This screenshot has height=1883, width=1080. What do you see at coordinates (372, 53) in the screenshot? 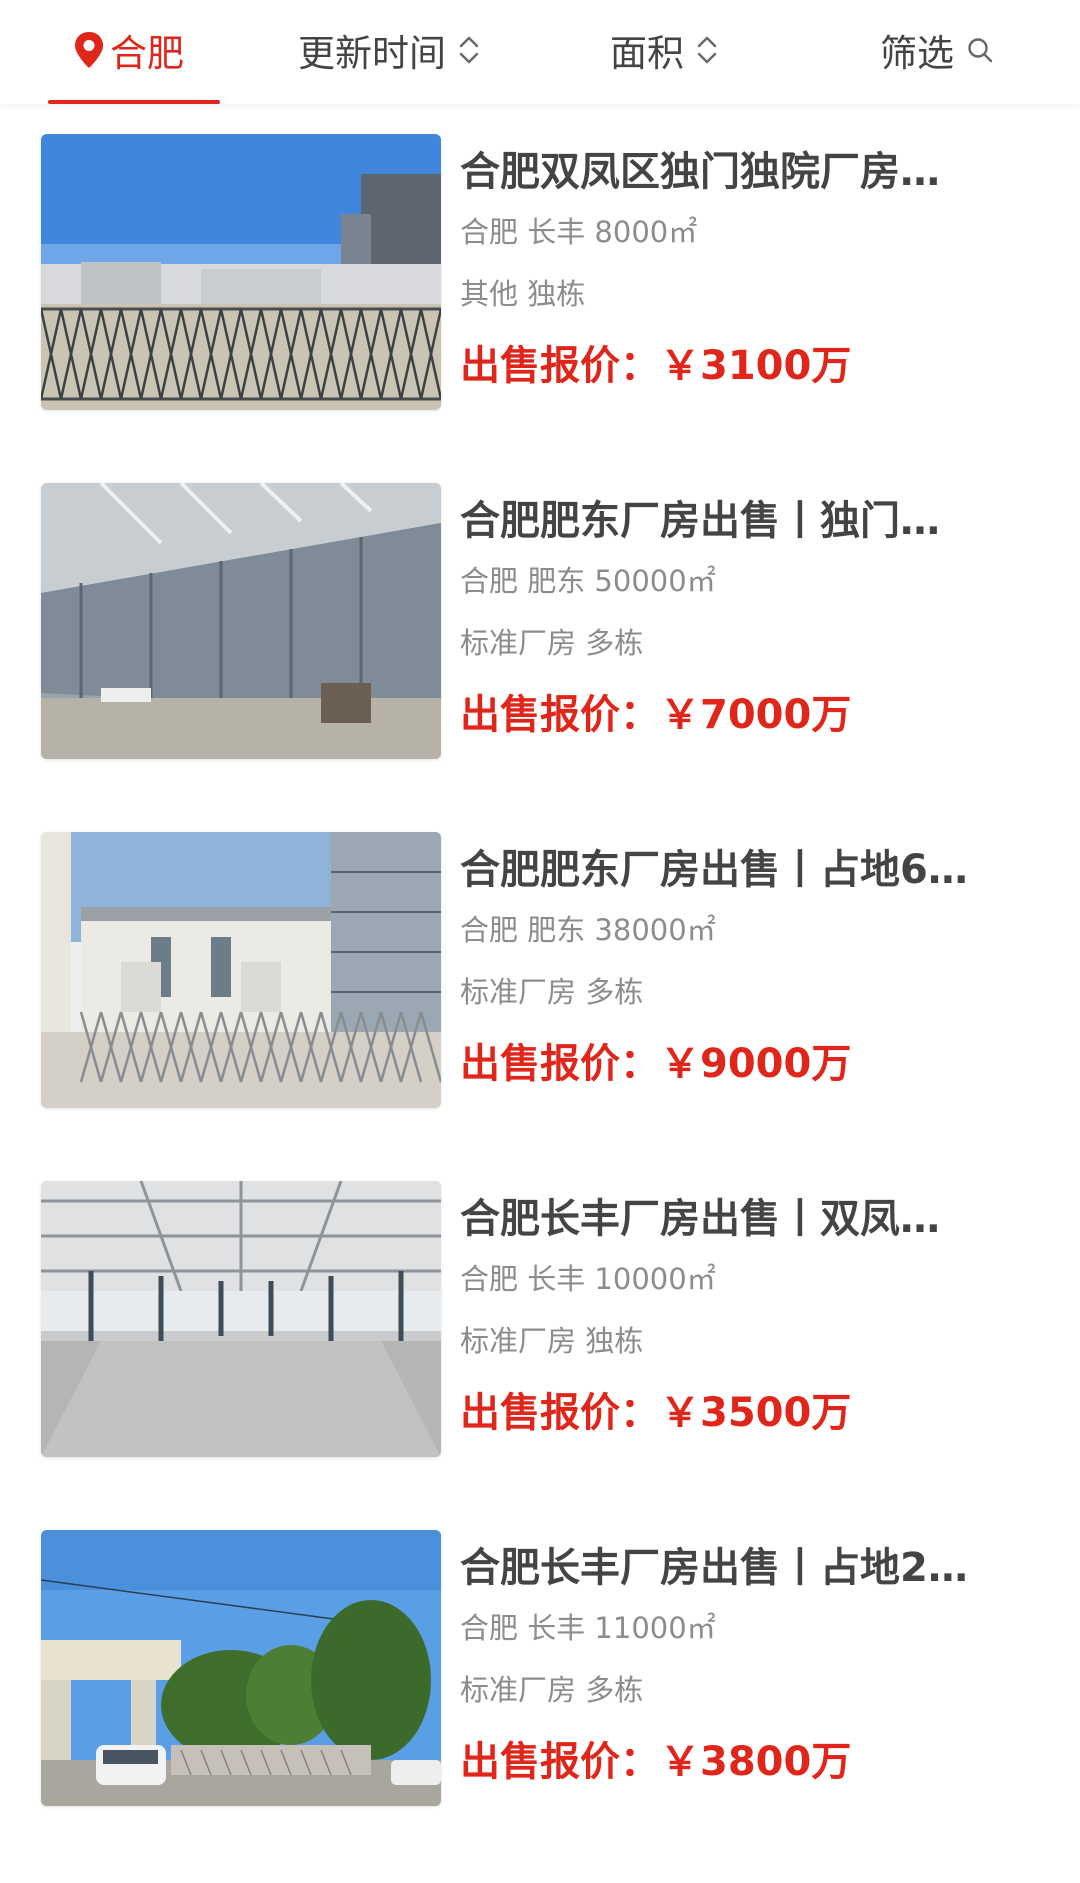
I see `sort-time-label: 更新时间` at bounding box center [372, 53].